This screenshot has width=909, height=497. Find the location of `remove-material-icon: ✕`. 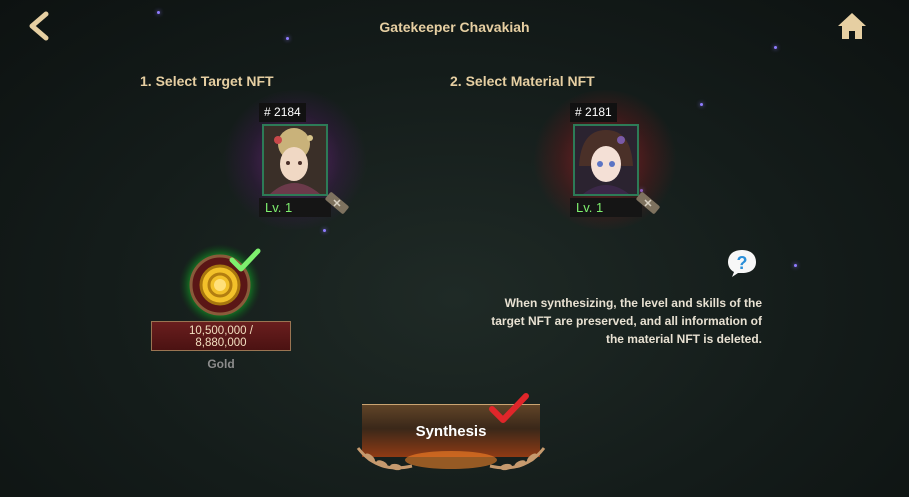

remove-material-icon: ✕ is located at coordinates (648, 203).